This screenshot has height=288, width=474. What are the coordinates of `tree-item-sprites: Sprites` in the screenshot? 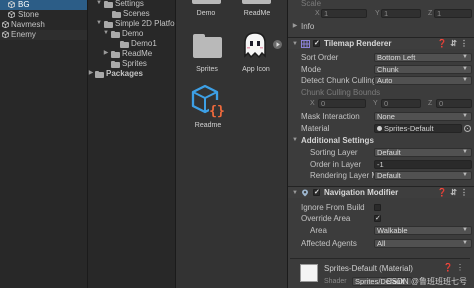 It's located at (132, 64).